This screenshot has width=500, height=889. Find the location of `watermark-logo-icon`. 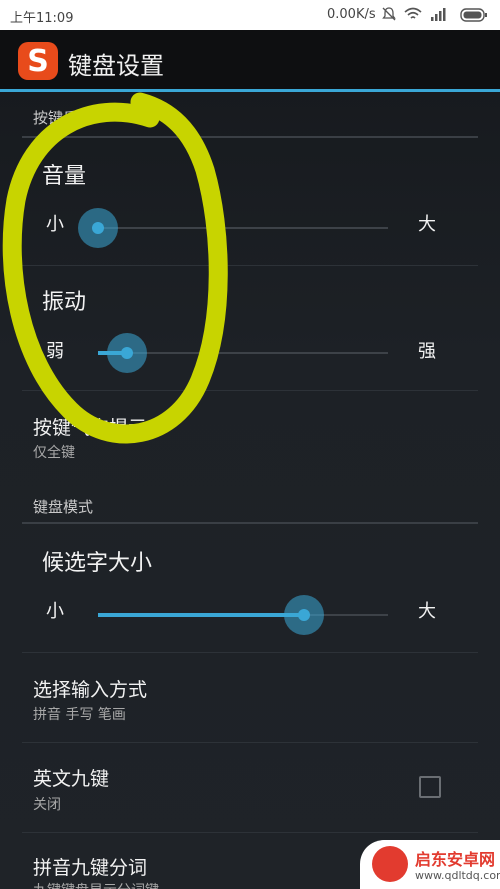

watermark-logo-icon is located at coordinates (390, 864).